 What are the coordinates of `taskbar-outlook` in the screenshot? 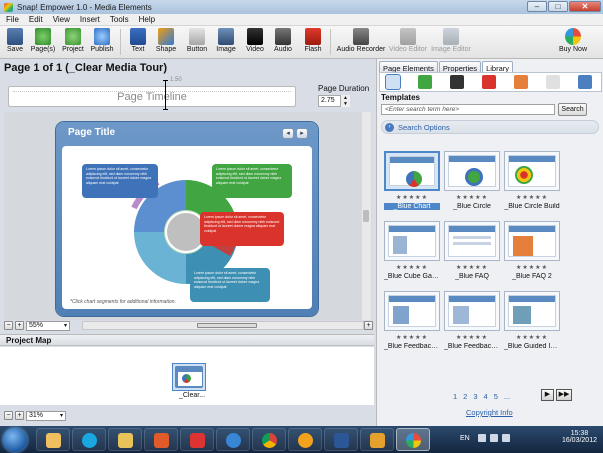 It's located at (377, 439).